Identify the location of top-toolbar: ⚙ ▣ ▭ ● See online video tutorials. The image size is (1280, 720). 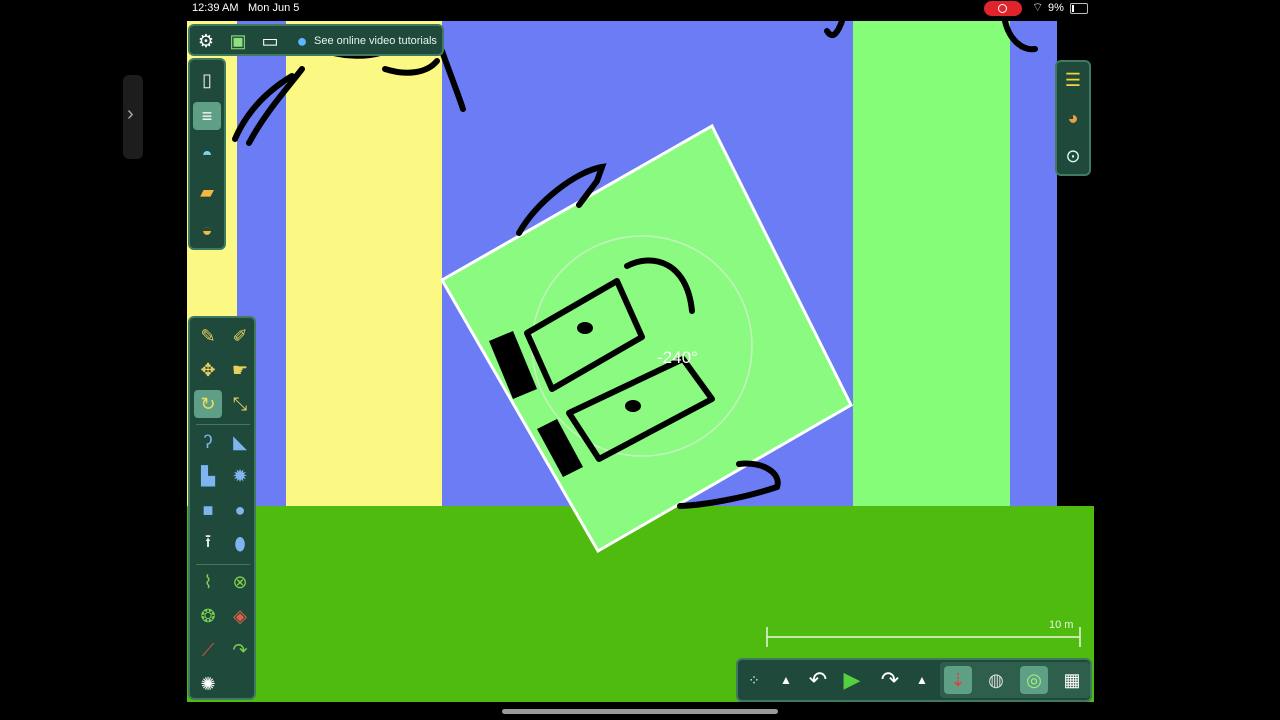
(316, 40).